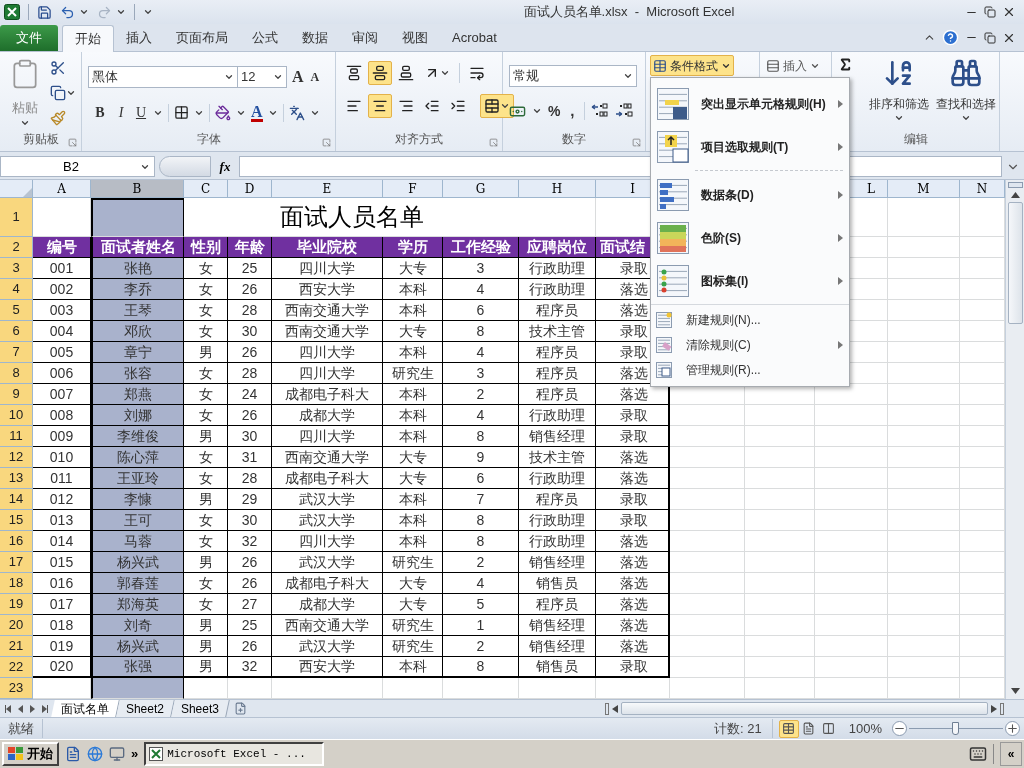 The width and height of the screenshot is (1024, 768). Describe the element at coordinates (16, 646) in the screenshot. I see `row-header: 21` at that location.